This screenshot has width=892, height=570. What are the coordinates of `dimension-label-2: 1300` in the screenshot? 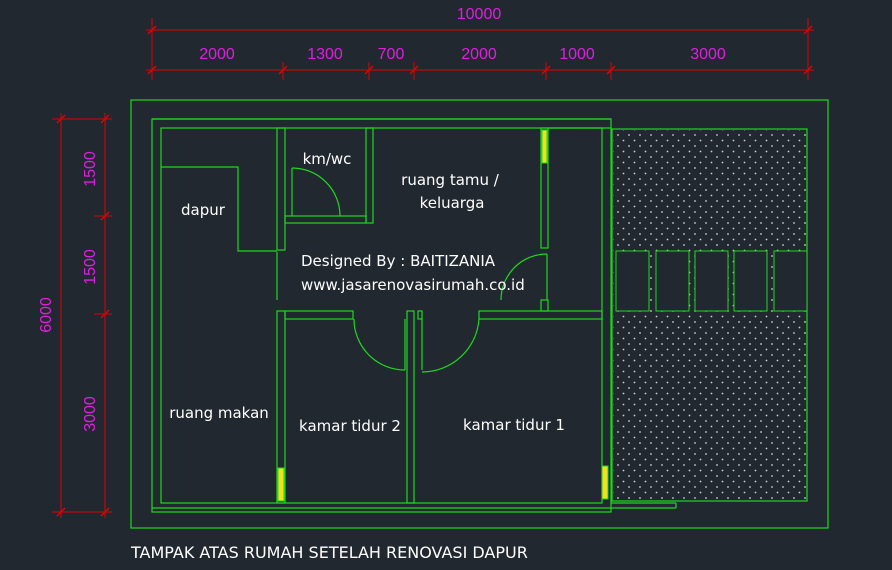 It's located at (325, 54).